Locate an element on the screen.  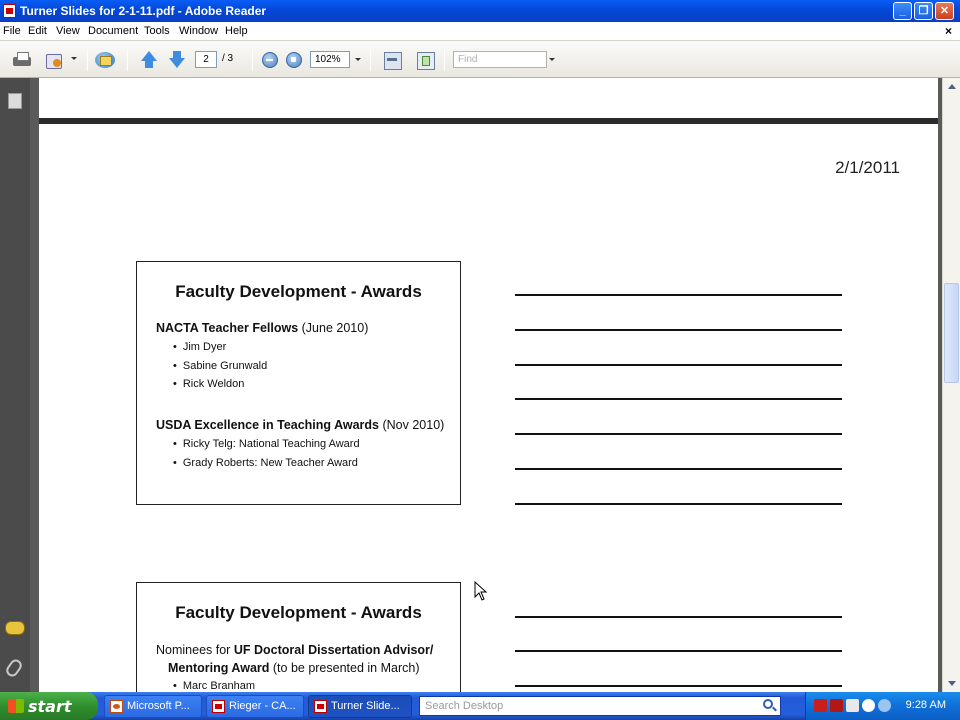
list-item: Jim Dyer is located at coordinates (220, 350).